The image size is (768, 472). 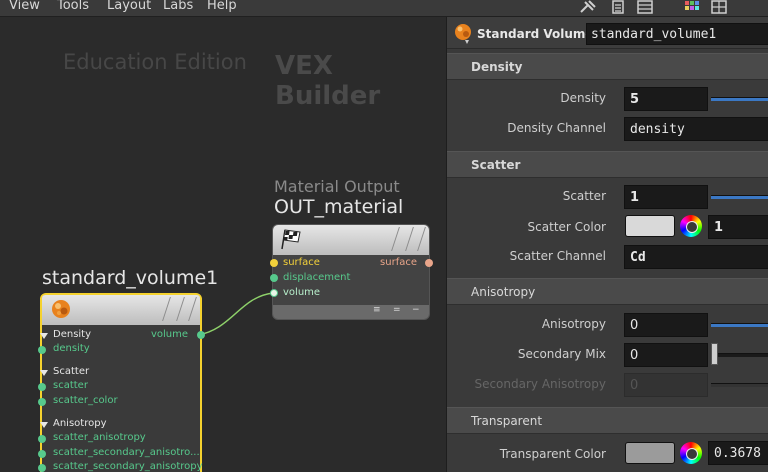 What do you see at coordinates (44, 373) in the screenshot?
I see `scatter-group-toggle` at bounding box center [44, 373].